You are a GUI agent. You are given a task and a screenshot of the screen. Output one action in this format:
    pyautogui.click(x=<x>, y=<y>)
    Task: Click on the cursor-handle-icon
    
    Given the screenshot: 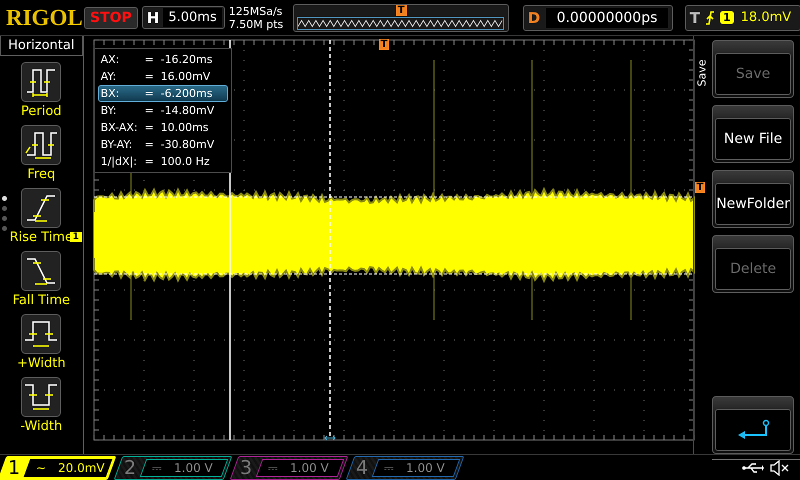 What is the action you would take?
    pyautogui.click(x=330, y=438)
    